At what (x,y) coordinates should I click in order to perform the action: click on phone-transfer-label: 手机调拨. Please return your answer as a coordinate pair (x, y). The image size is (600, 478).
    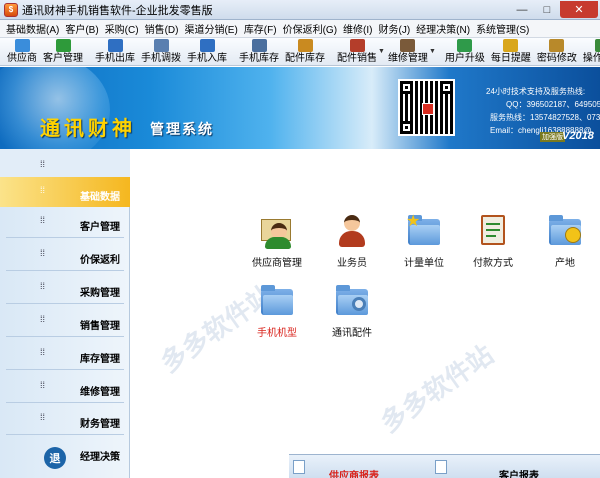
    Looking at the image, I should click on (161, 58).